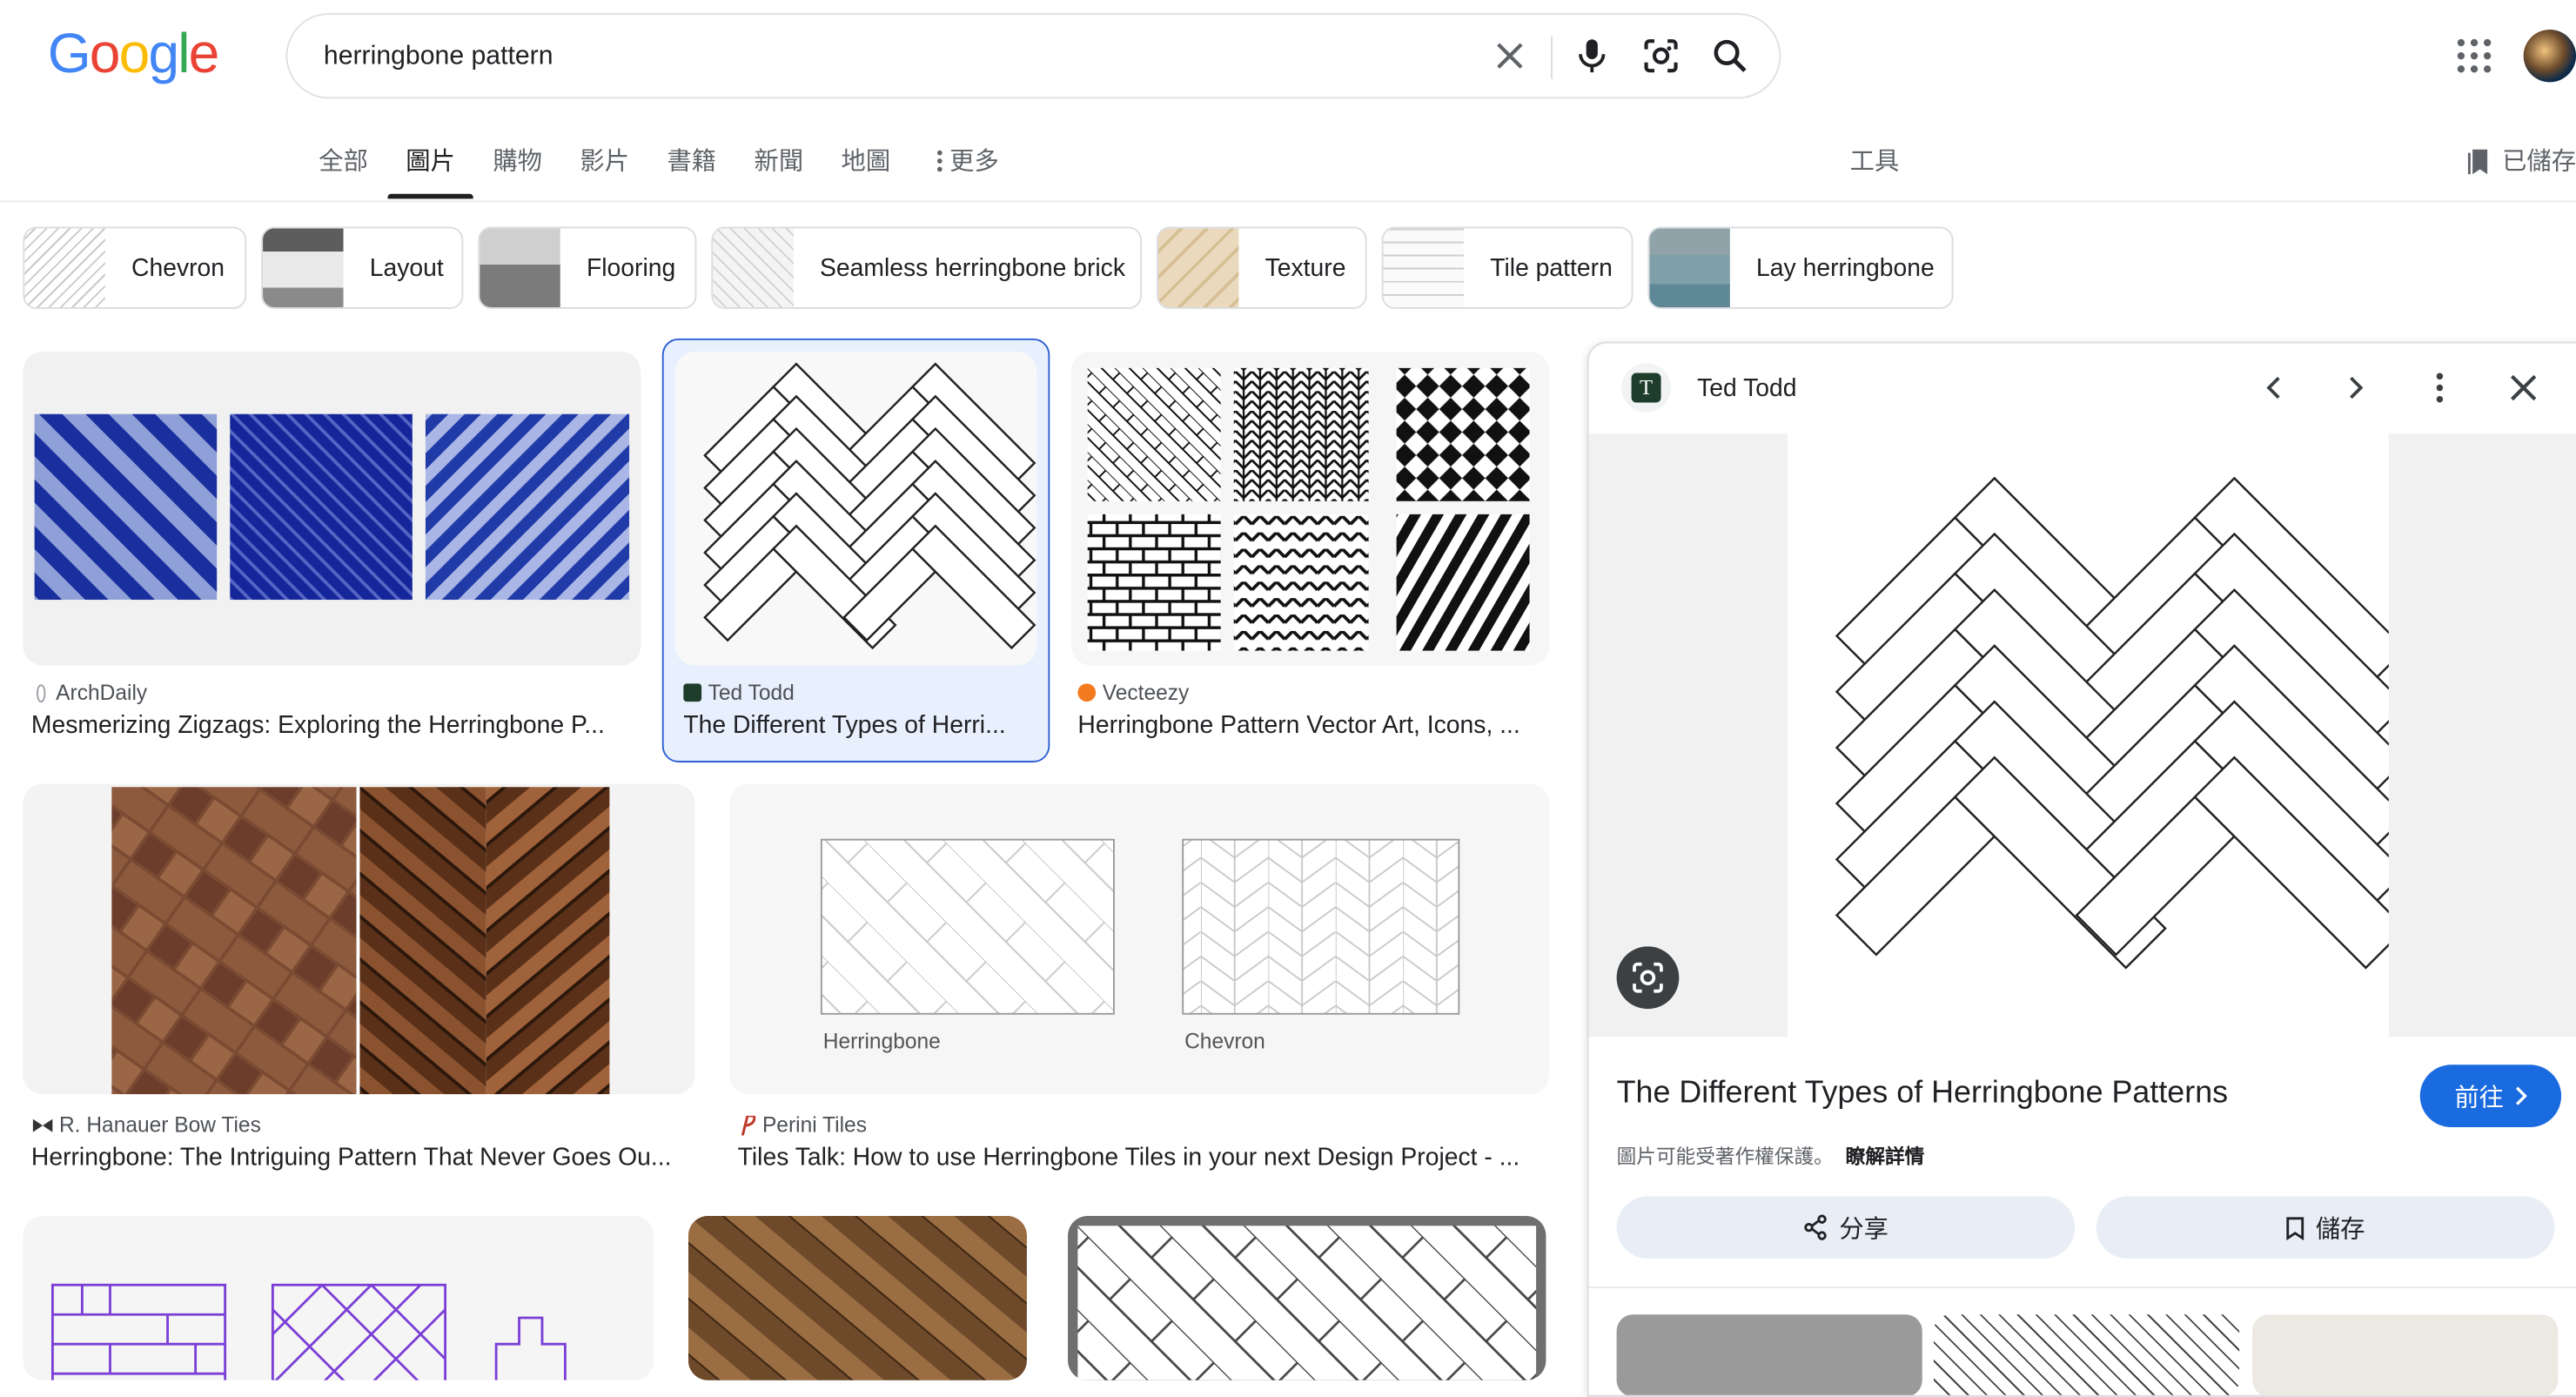 The image size is (2576, 1397). Describe the element at coordinates (1140, 945) in the screenshot. I see `herringbone-chevron-comparison: Herringbone Chevron` at that location.